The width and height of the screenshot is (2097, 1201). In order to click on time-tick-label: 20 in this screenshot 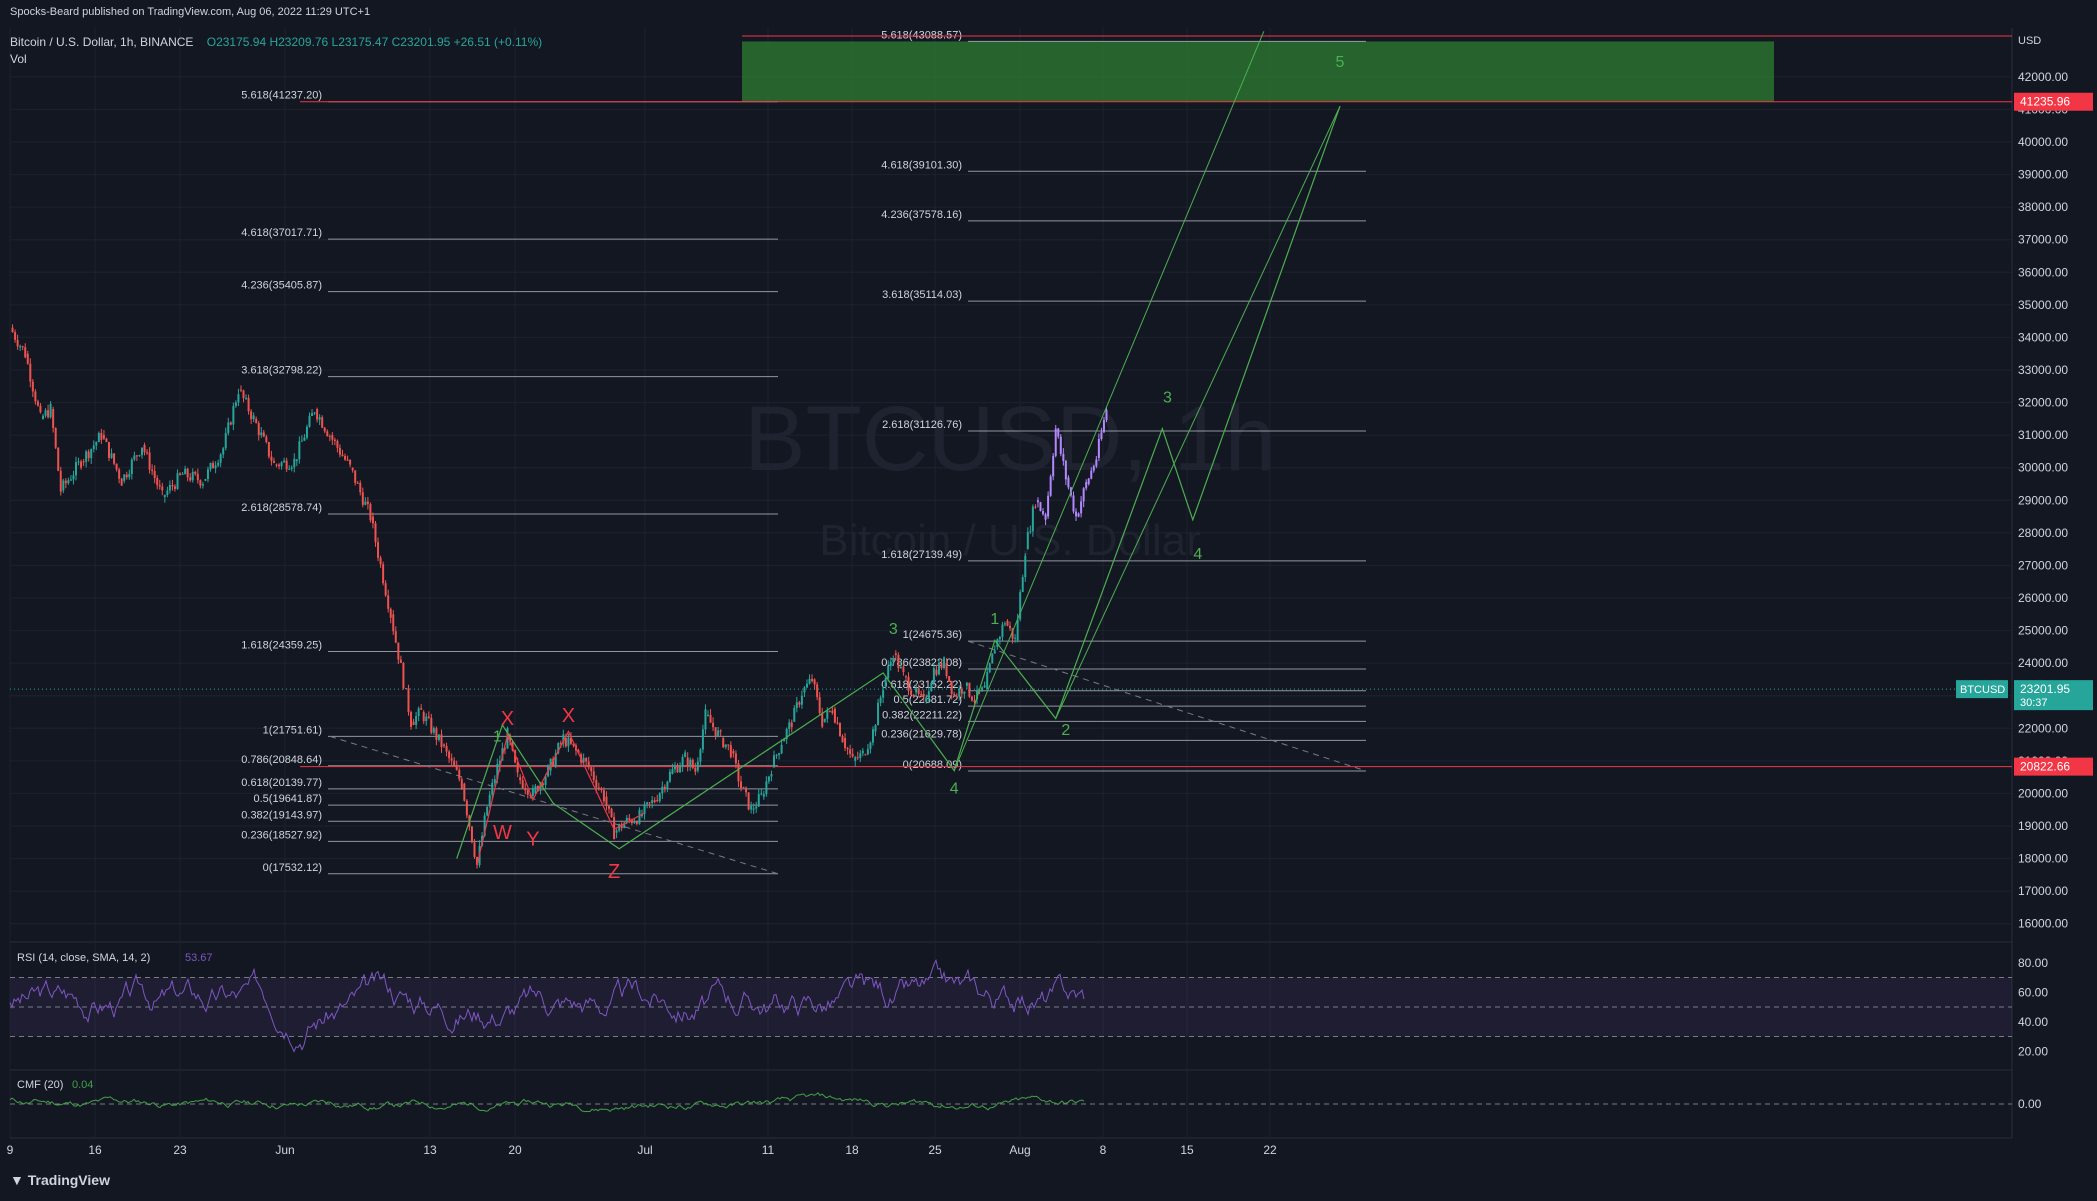, I will do `click(515, 1150)`.